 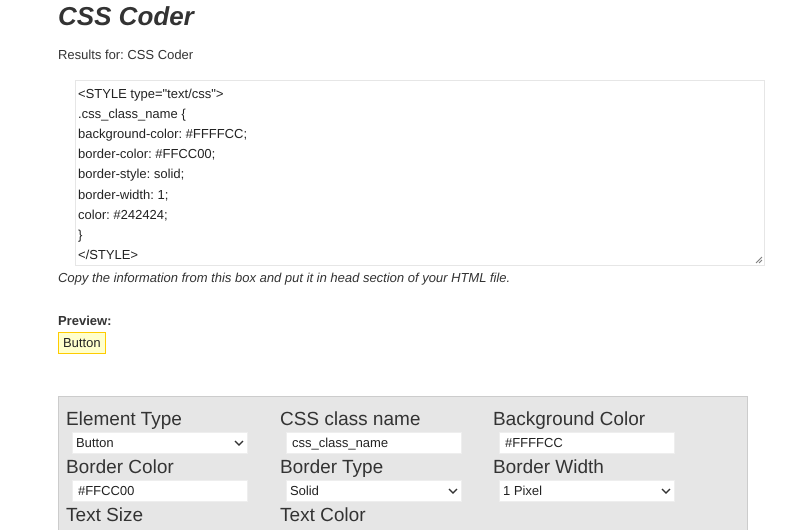 I want to click on instructions-text: Copy the information from this box and put it in head section of your HTML file., so click(x=284, y=277).